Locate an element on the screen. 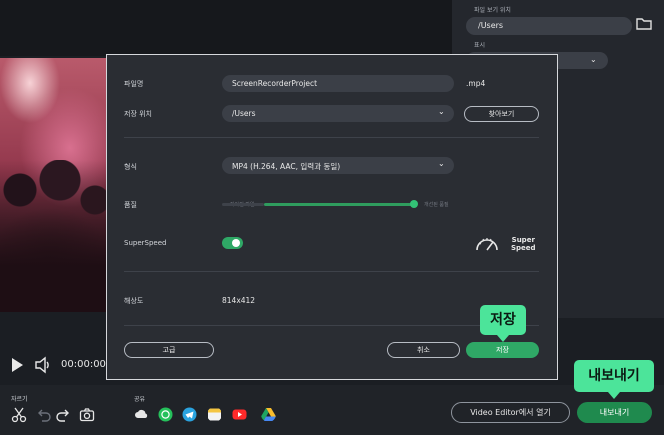 Image resolution: width=664 pixels, height=435 pixels. camera-icon is located at coordinates (87, 415).